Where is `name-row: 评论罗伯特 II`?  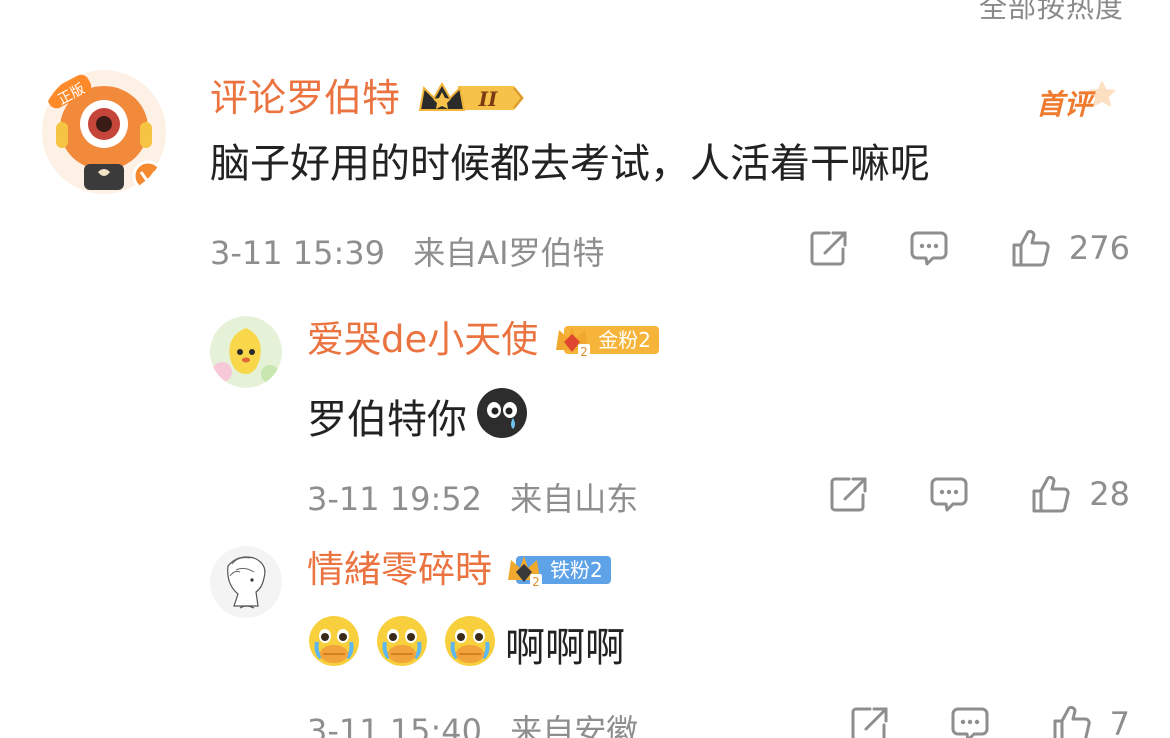
name-row: 评论罗伯特 II is located at coordinates (372, 98).